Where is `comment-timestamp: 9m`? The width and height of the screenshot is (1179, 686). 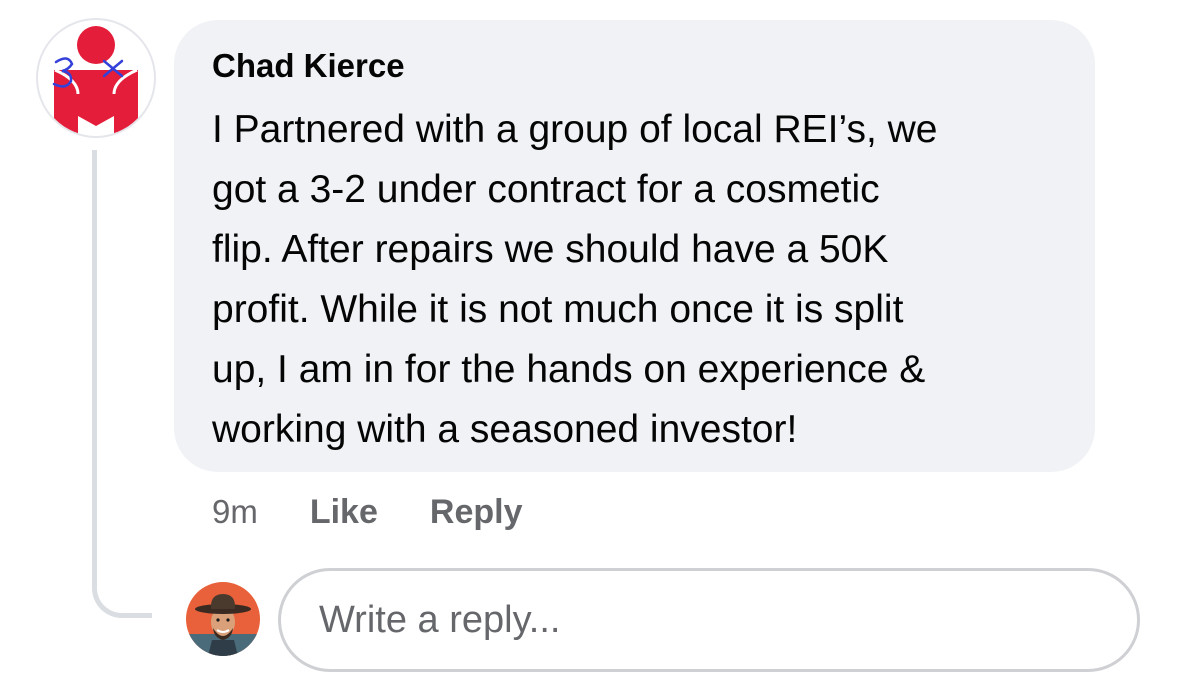
comment-timestamp: 9m is located at coordinates (235, 512).